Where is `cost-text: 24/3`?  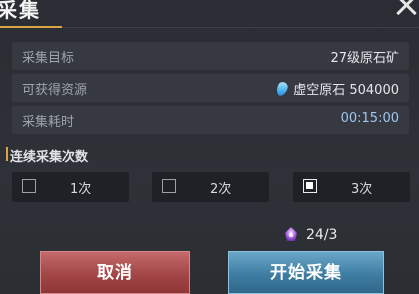
cost-text: 24/3 is located at coordinates (322, 235).